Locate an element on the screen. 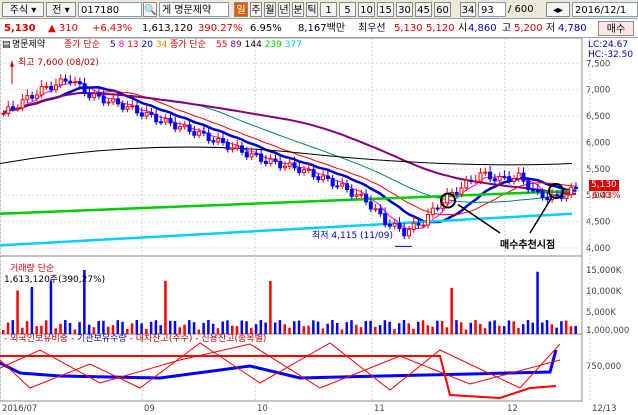  ma-55-legend: 55 is located at coordinates (223, 45).